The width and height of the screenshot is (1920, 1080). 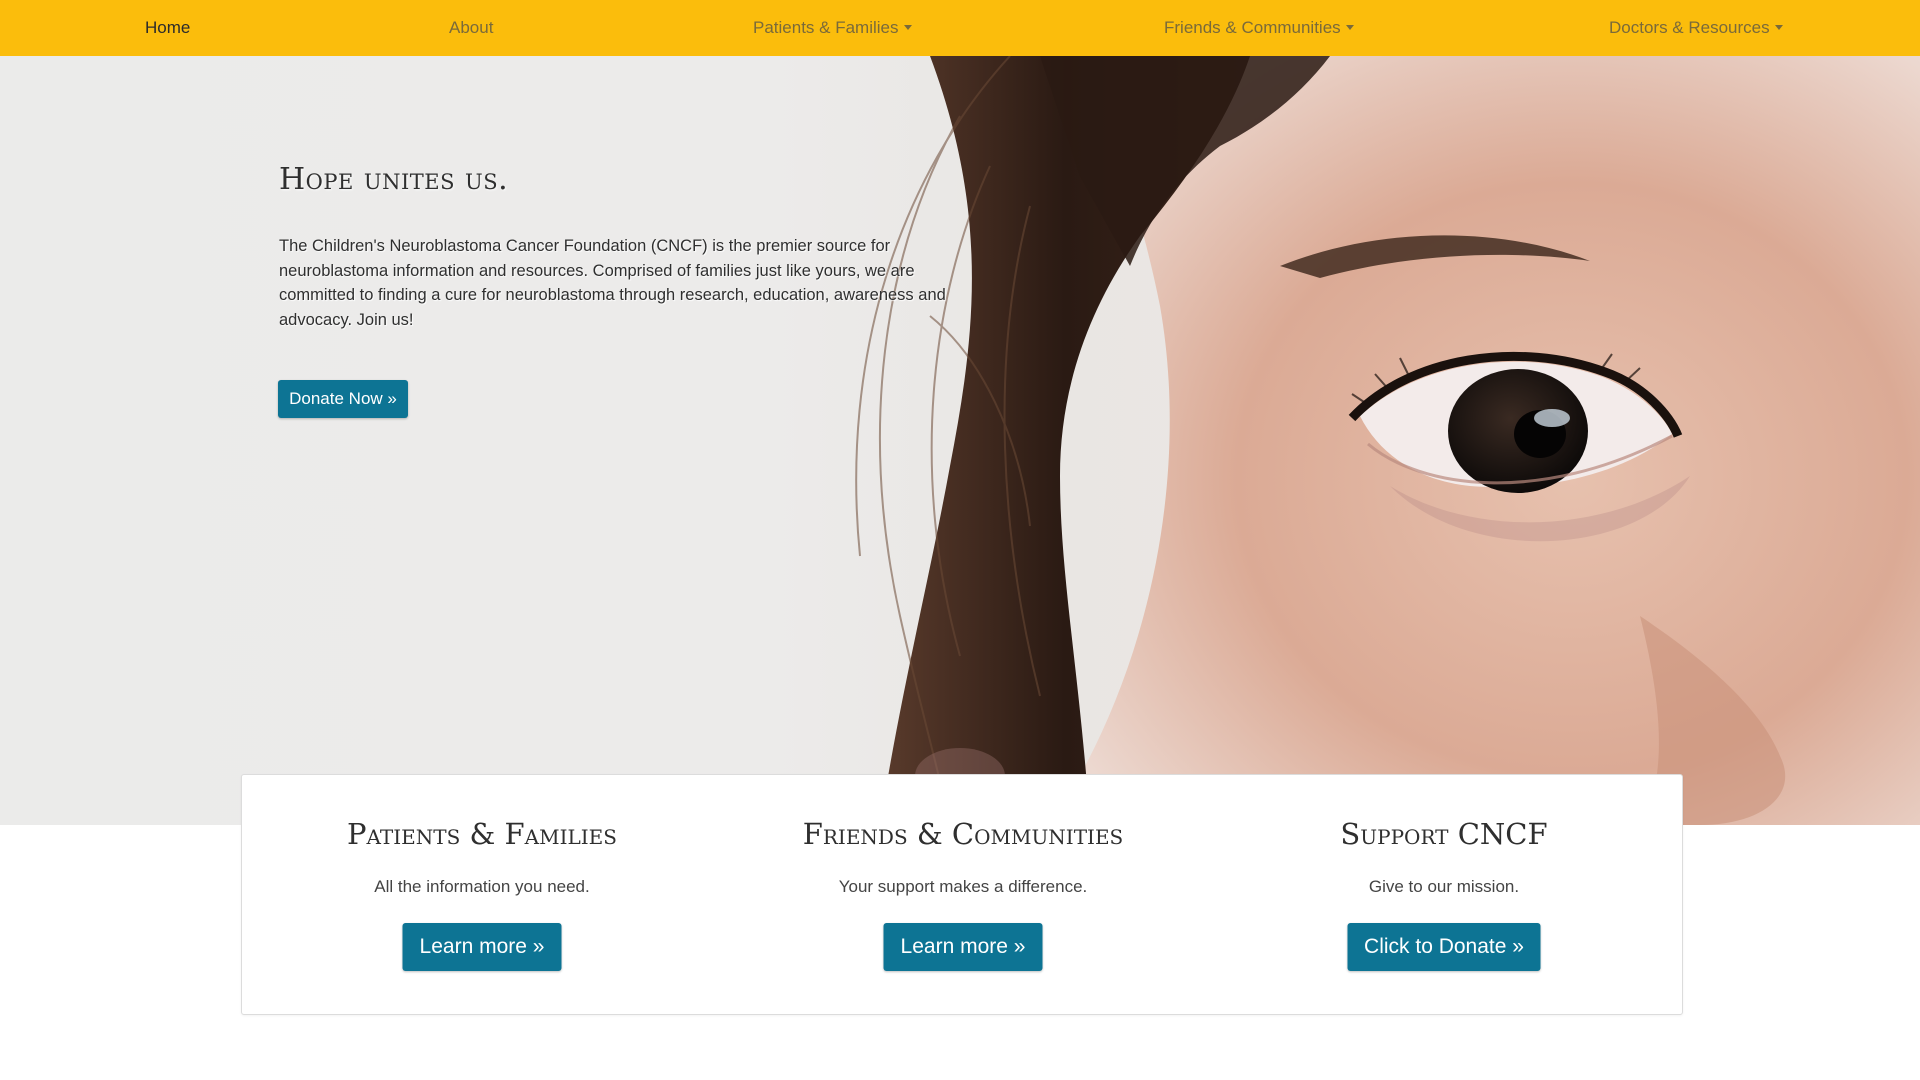 I want to click on learn-more-patients-button: Learn more », so click(x=482, y=947).